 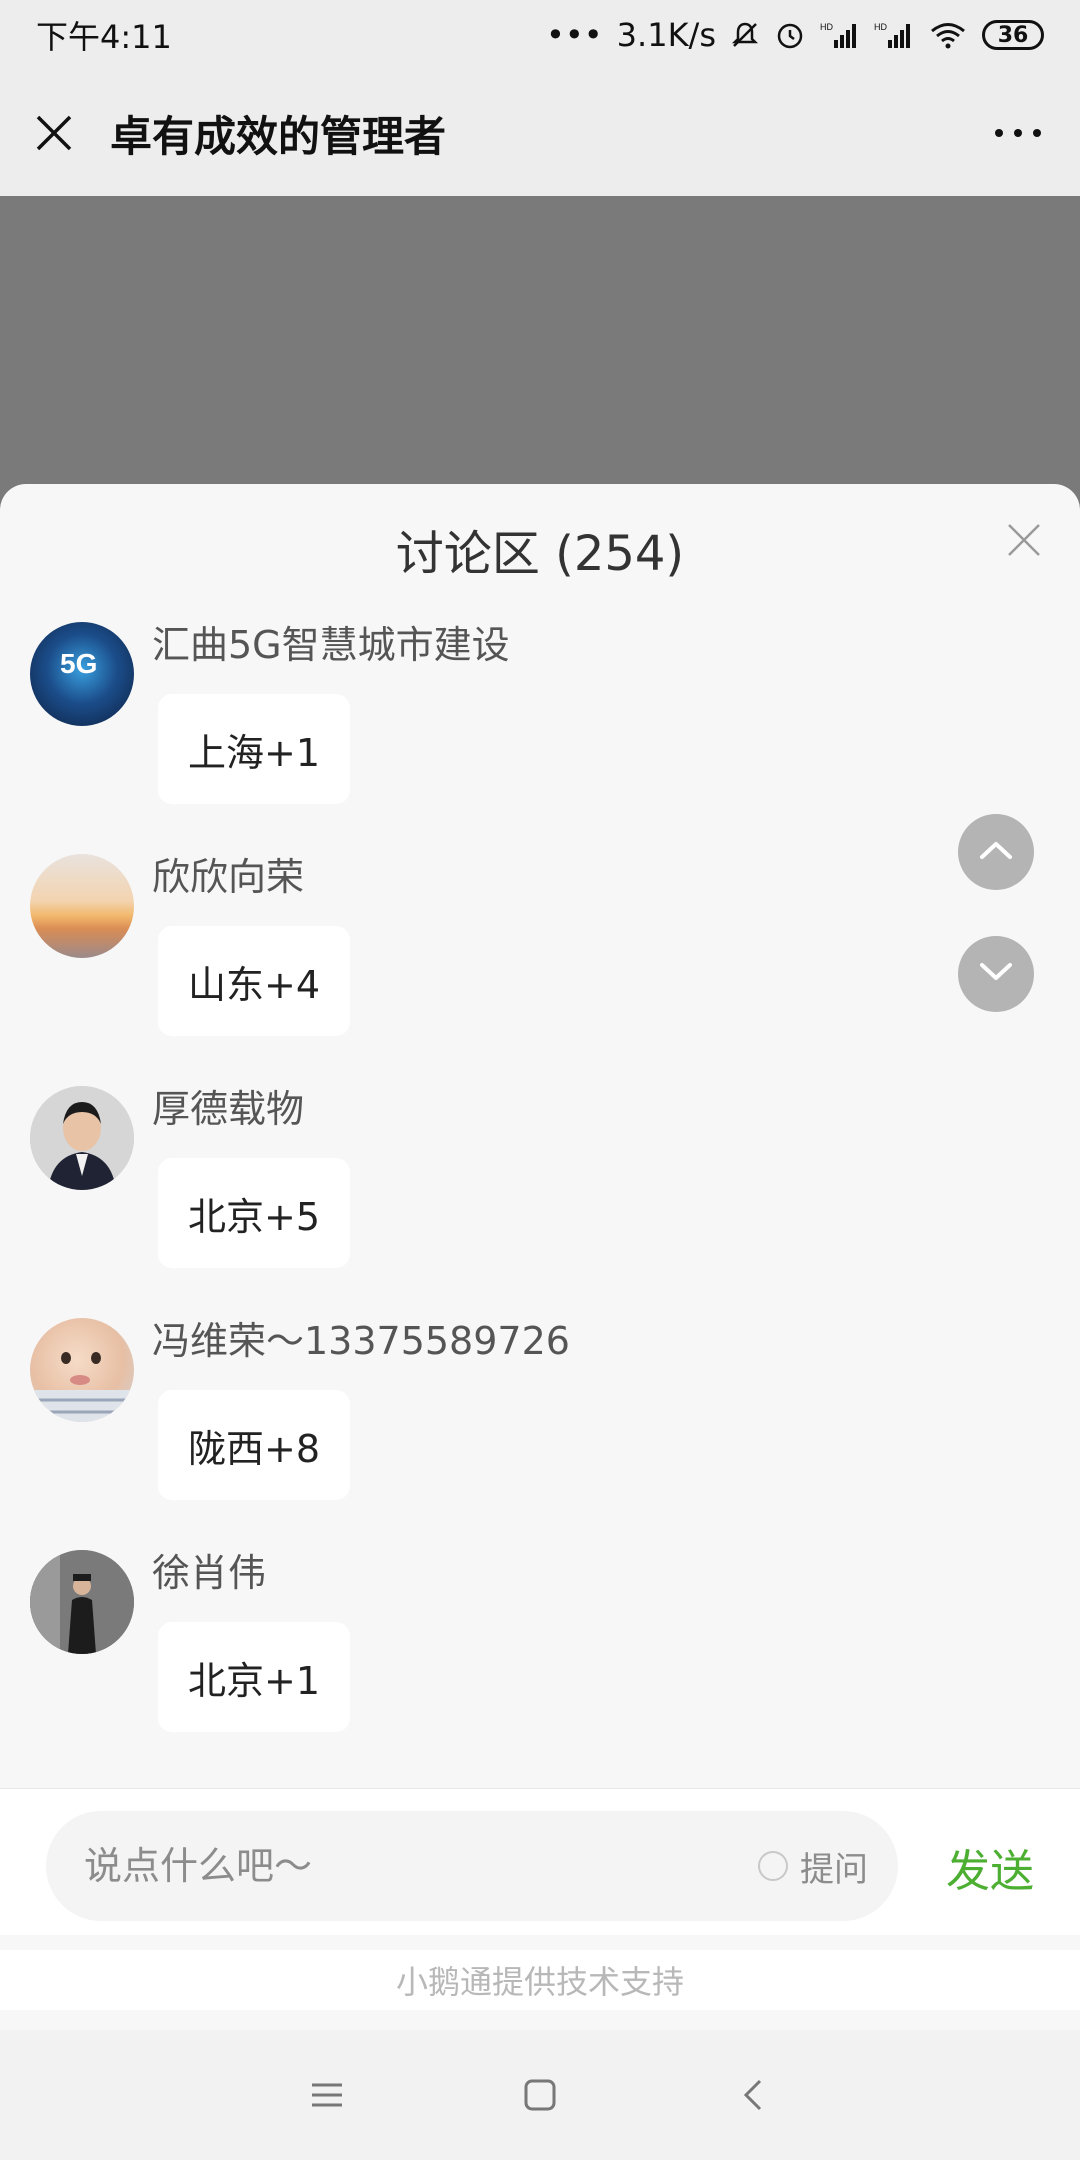 I want to click on dimmed-content-area, so click(x=540, y=341).